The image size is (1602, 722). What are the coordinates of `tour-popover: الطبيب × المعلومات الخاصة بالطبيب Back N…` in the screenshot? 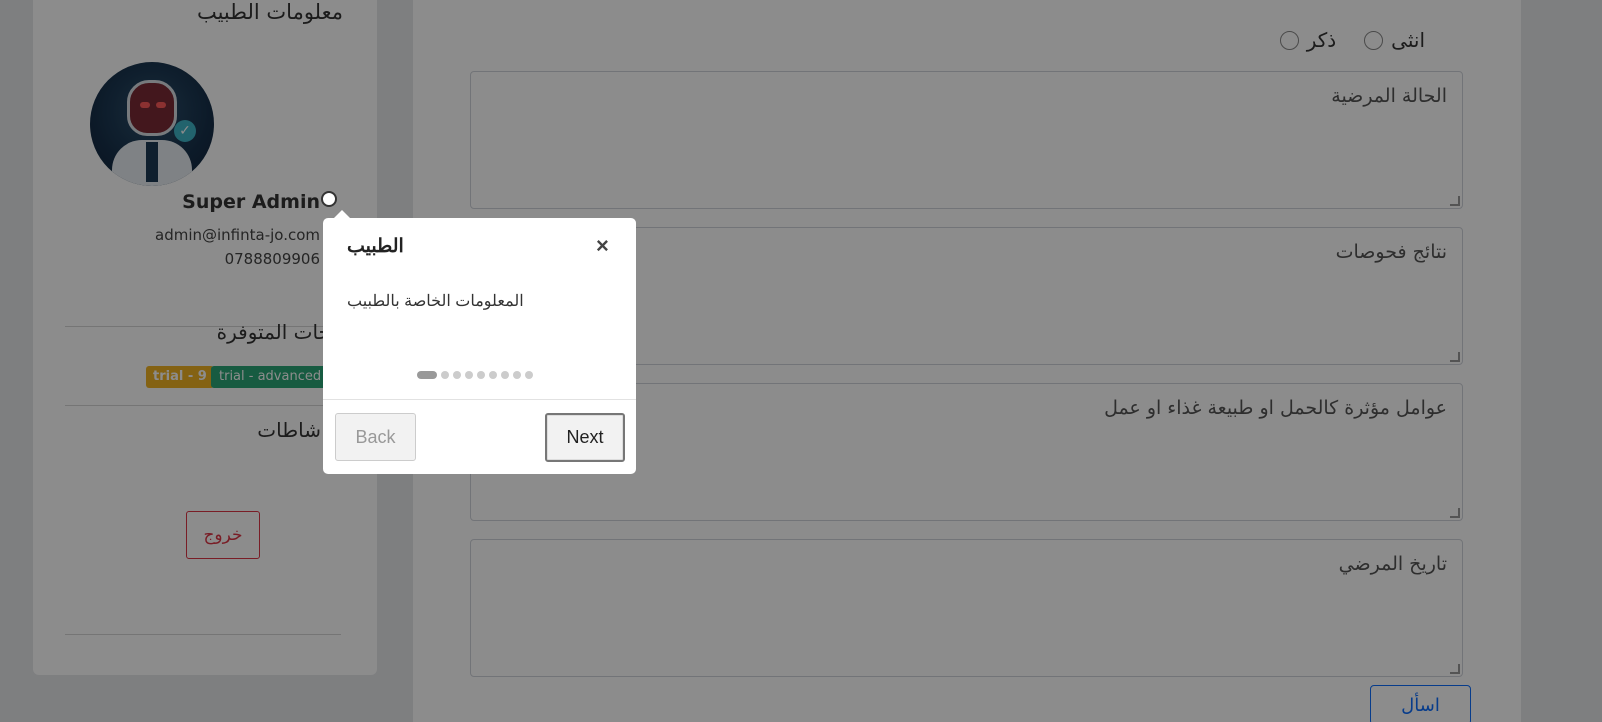 It's located at (479, 342).